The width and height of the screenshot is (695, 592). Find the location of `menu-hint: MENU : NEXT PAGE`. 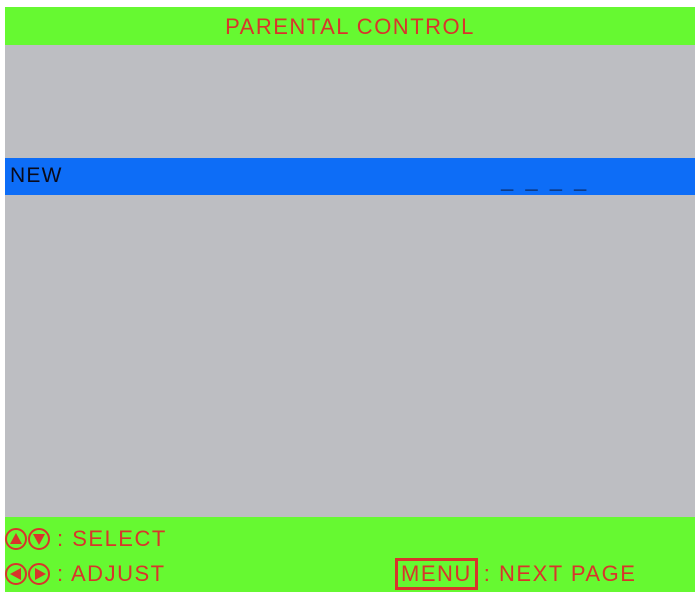

menu-hint: MENU : NEXT PAGE is located at coordinates (515, 574).